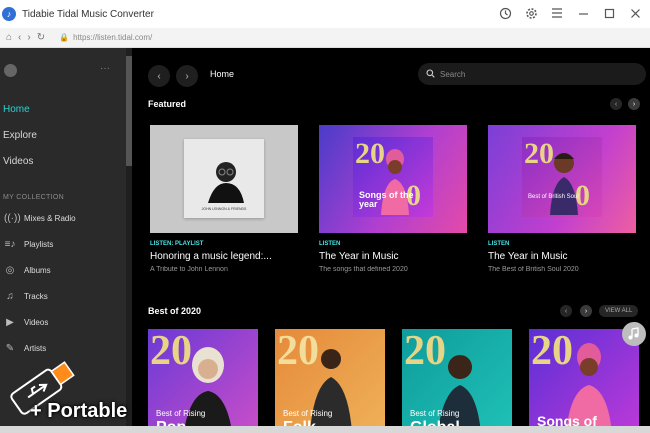  I want to click on search-bar, so click(532, 74).